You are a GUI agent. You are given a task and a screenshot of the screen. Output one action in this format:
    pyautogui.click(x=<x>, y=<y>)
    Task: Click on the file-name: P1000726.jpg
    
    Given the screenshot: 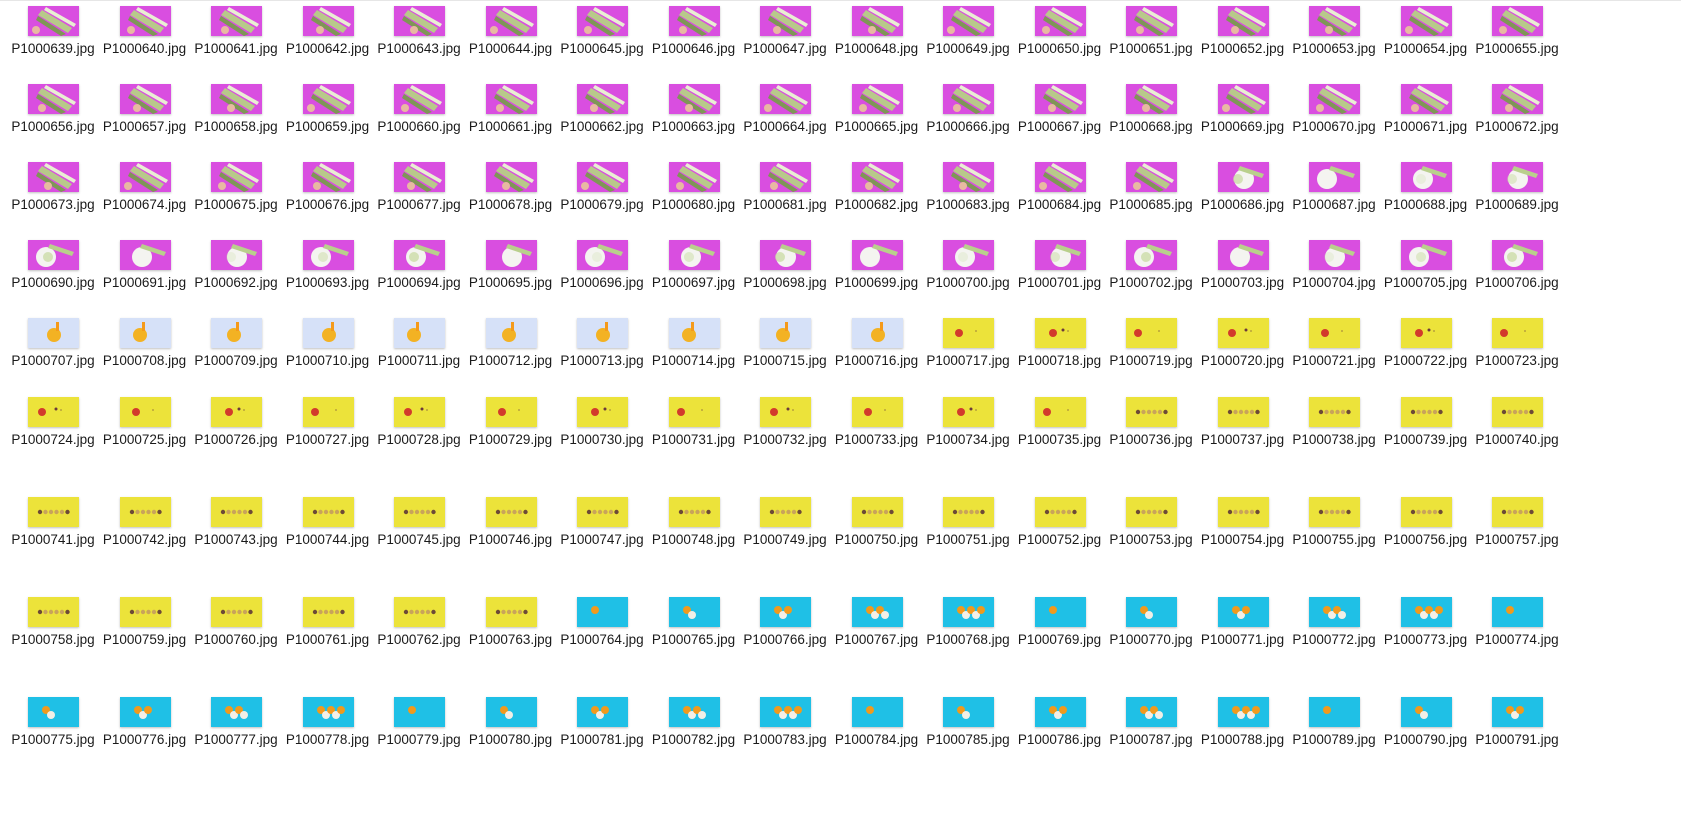 What is the action you would take?
    pyautogui.click(x=236, y=439)
    